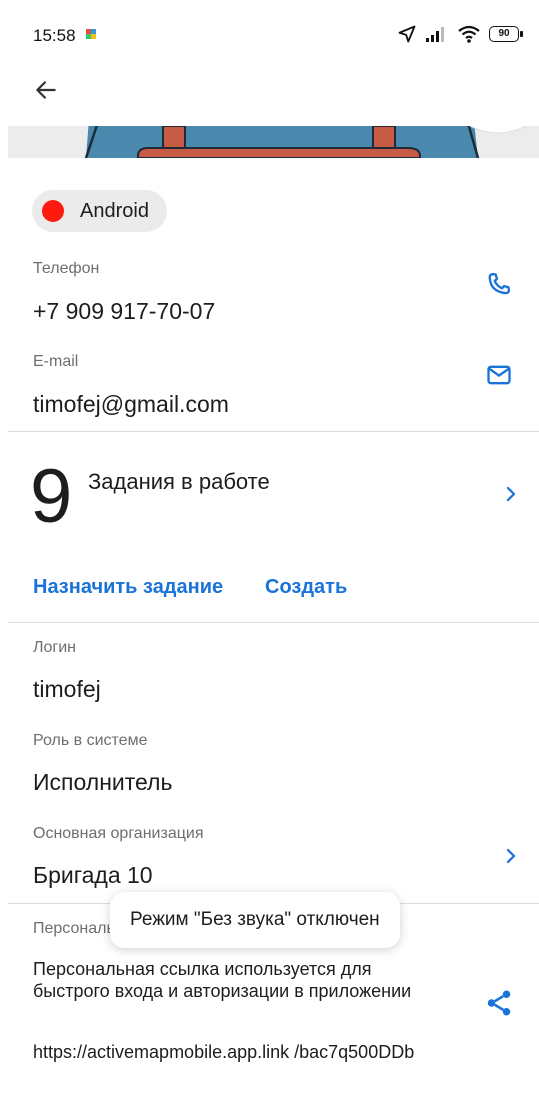  What do you see at coordinates (67, 689) in the screenshot?
I see `login-value: timofej` at bounding box center [67, 689].